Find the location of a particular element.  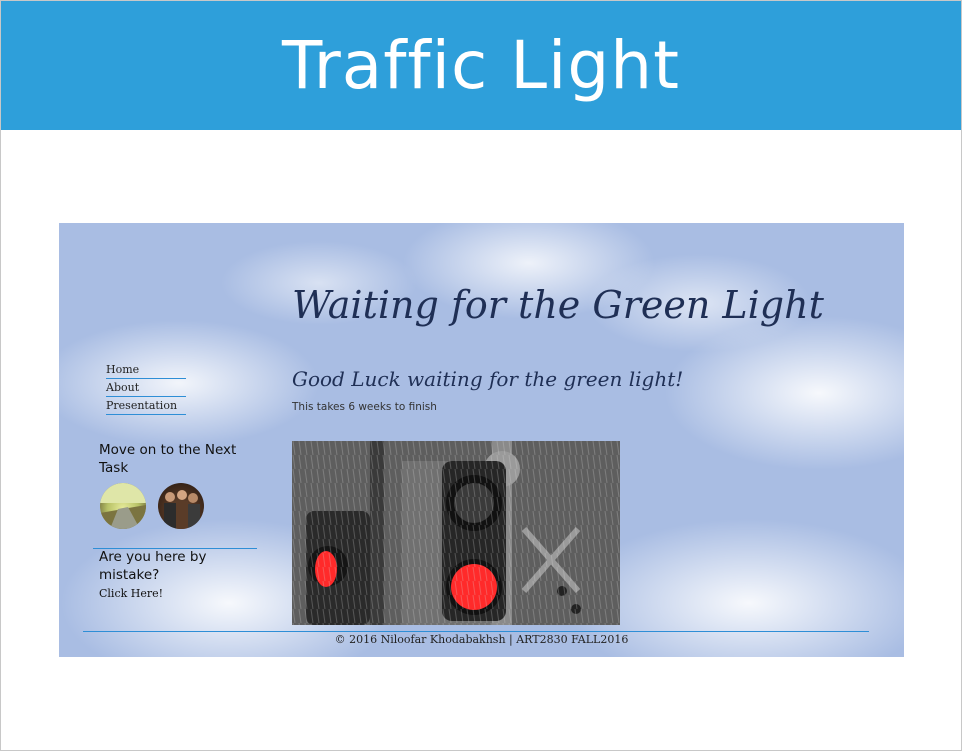

site-nav: Home About Presentation is located at coordinates (146, 388).